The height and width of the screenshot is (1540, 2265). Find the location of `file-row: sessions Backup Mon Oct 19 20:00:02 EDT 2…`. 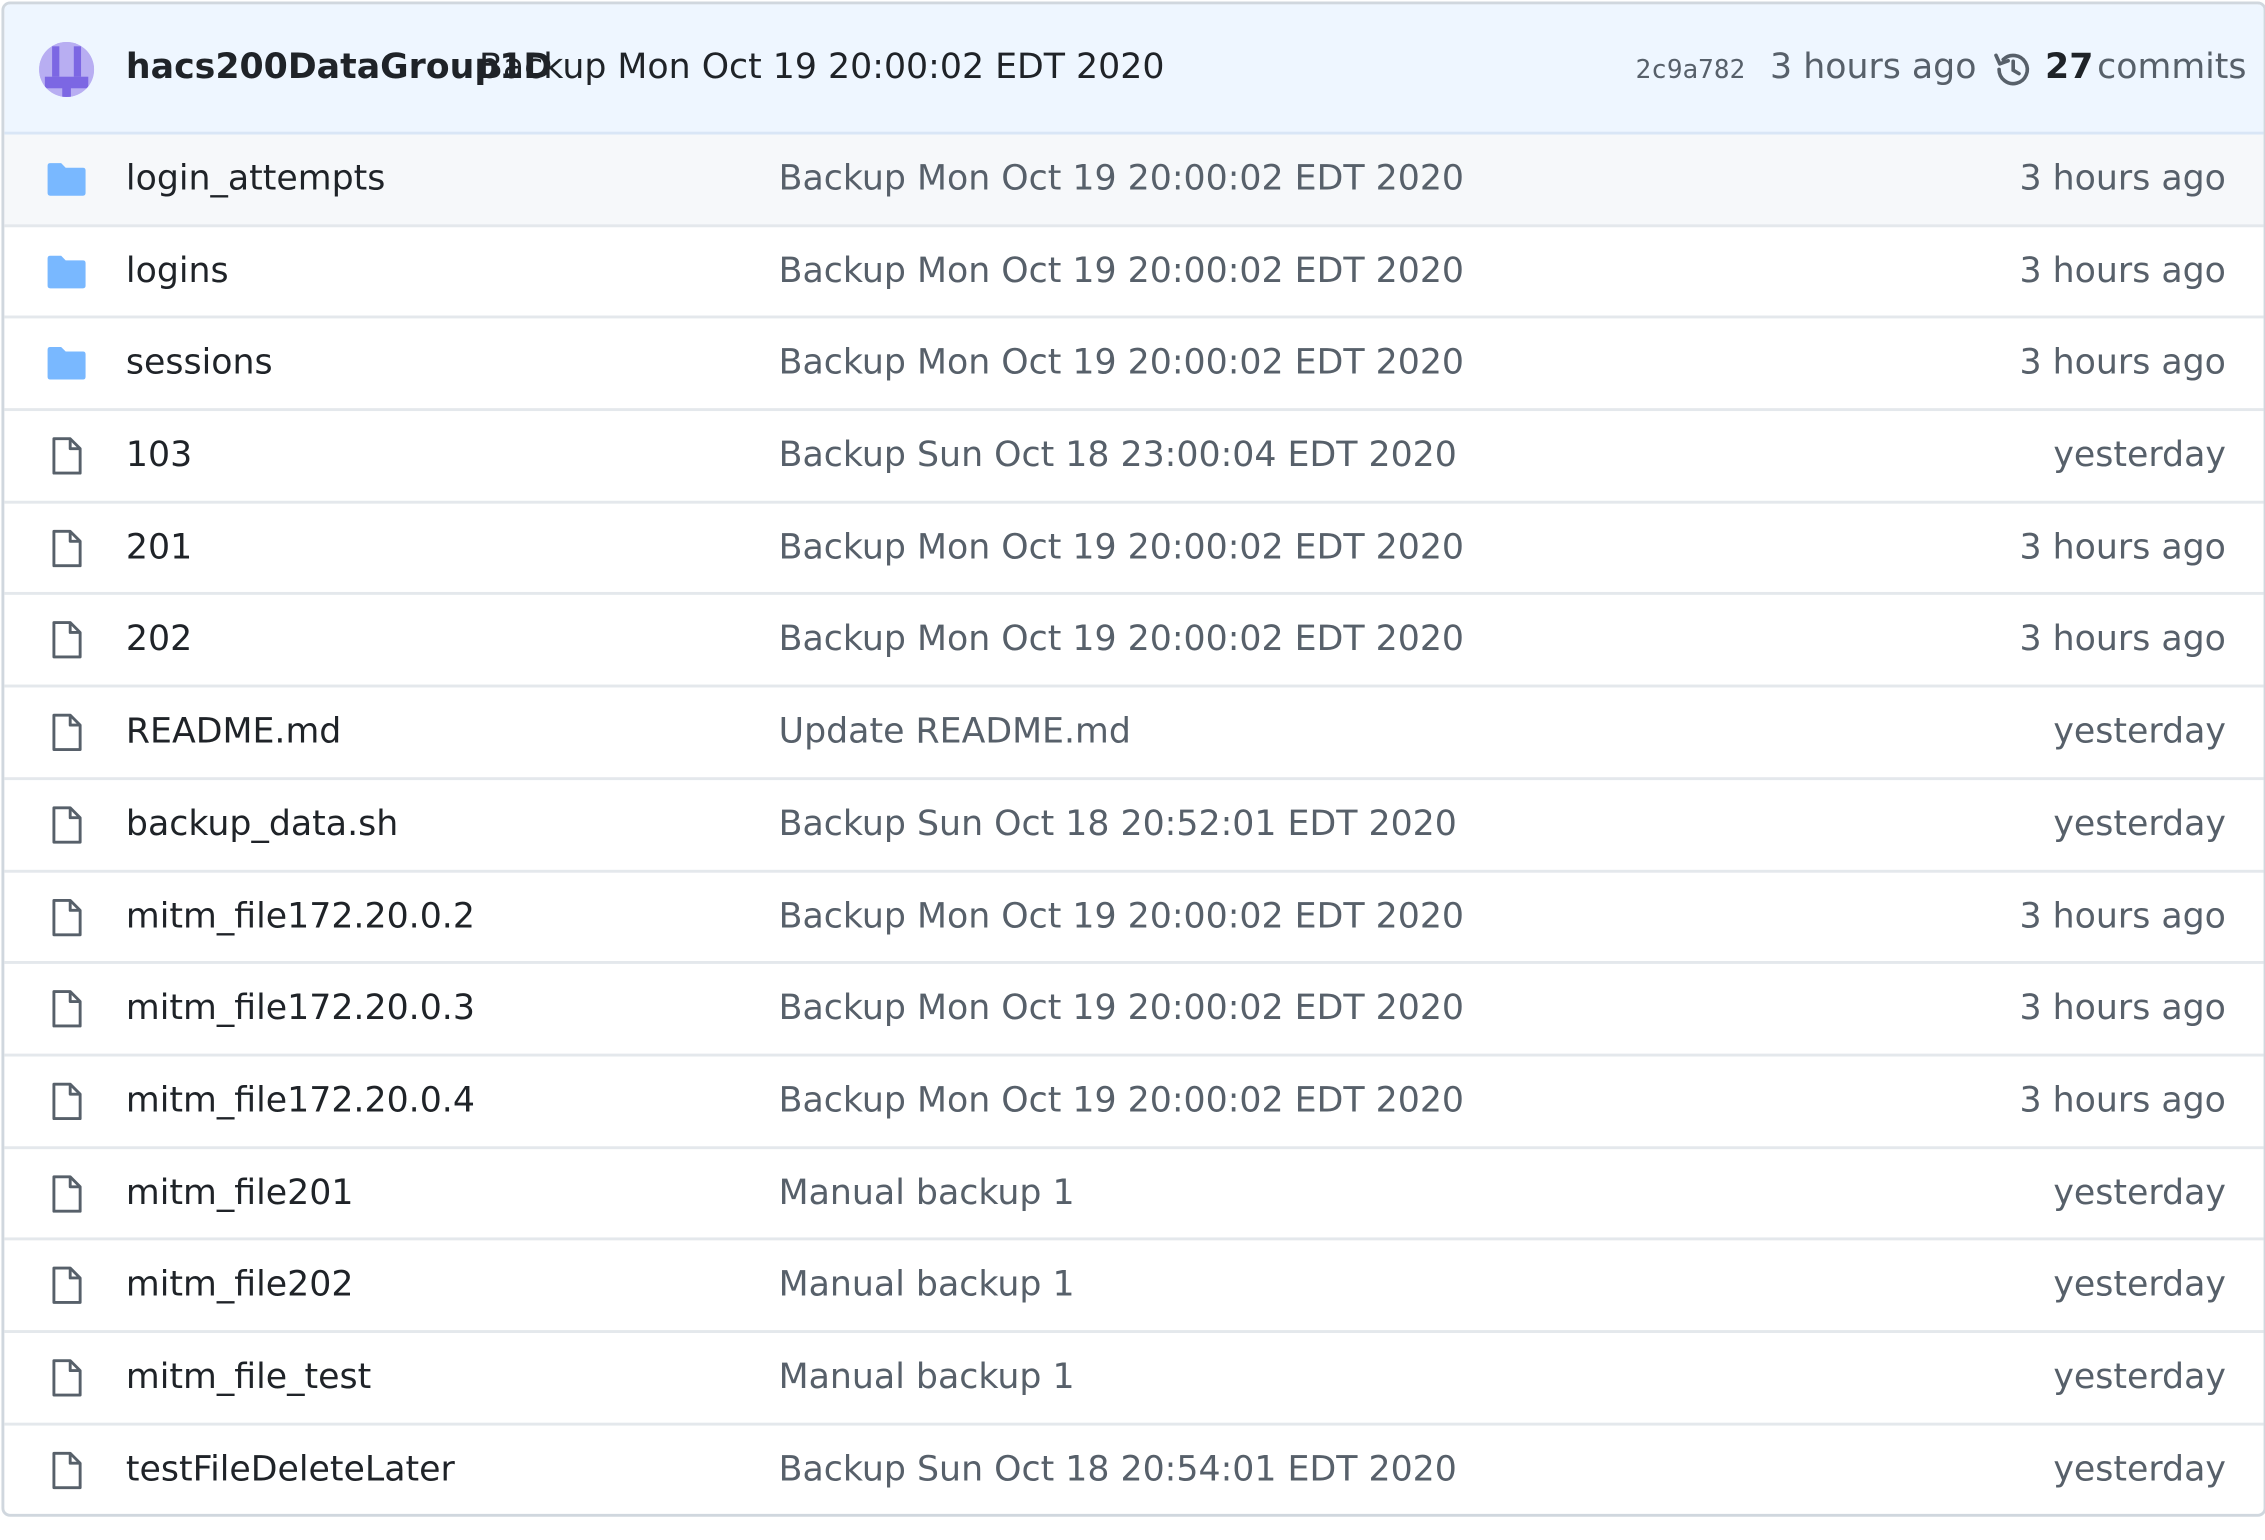

file-row: sessions Backup Mon Oct 19 20:00:02 EDT 2… is located at coordinates (1134, 365).